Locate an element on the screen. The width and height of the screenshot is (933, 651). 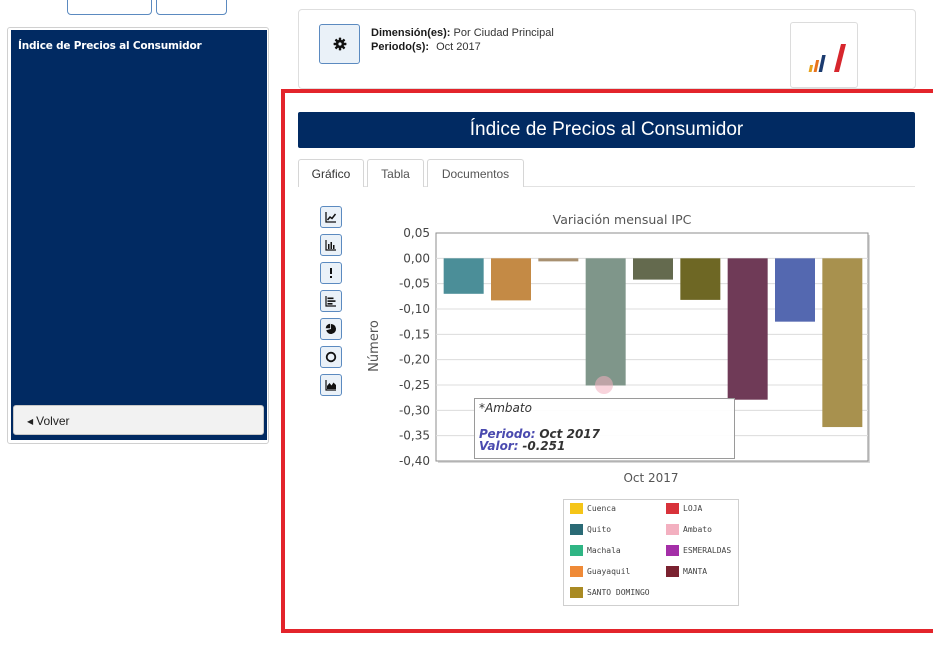
logo-button is located at coordinates (824, 55).